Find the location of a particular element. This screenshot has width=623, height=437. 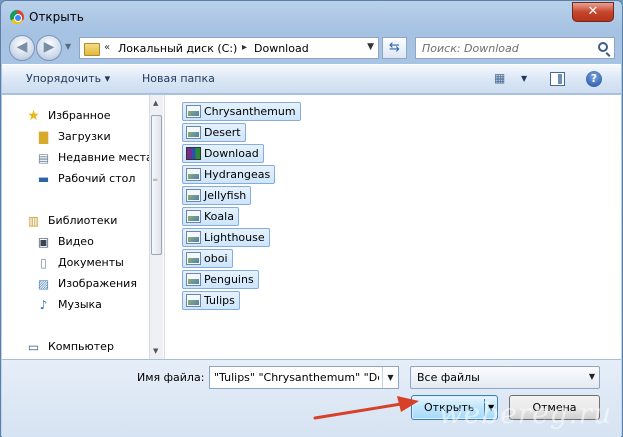

refresh-button: ⇆ is located at coordinates (394, 48).